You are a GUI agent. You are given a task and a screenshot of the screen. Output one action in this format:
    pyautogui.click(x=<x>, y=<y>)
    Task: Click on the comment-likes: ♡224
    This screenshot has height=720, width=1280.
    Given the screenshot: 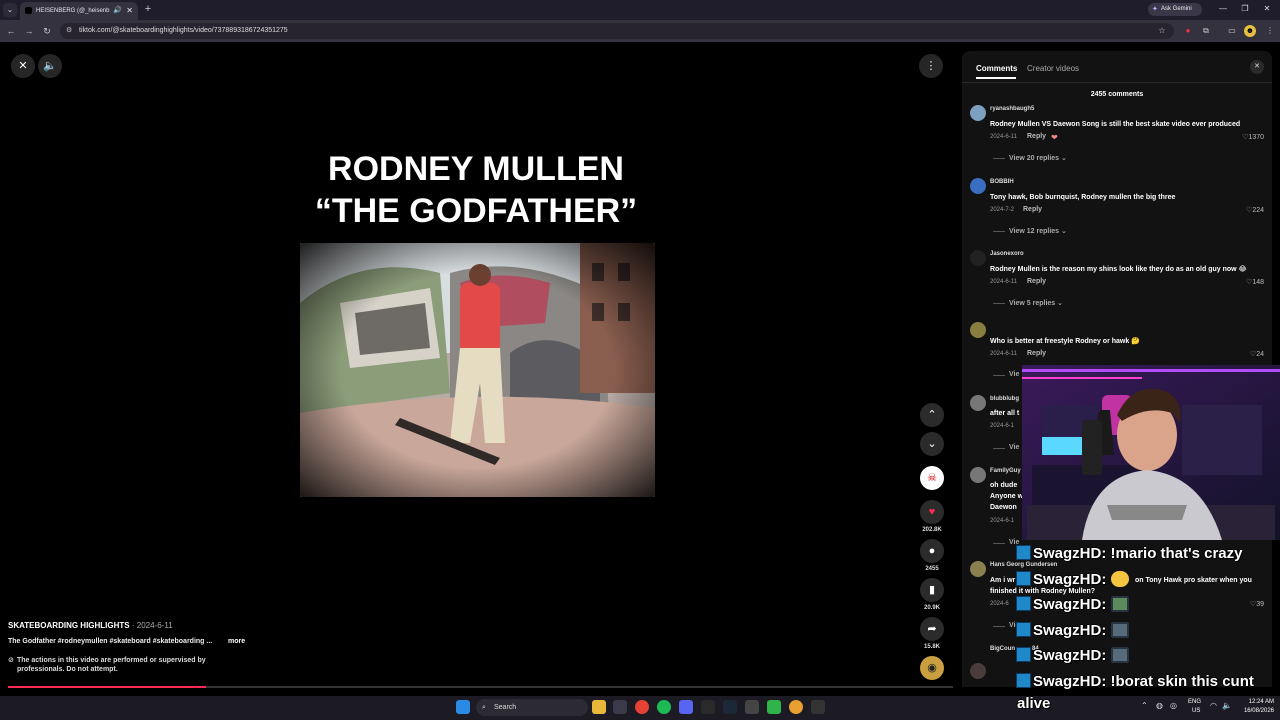 What is the action you would take?
    pyautogui.click(x=1244, y=210)
    